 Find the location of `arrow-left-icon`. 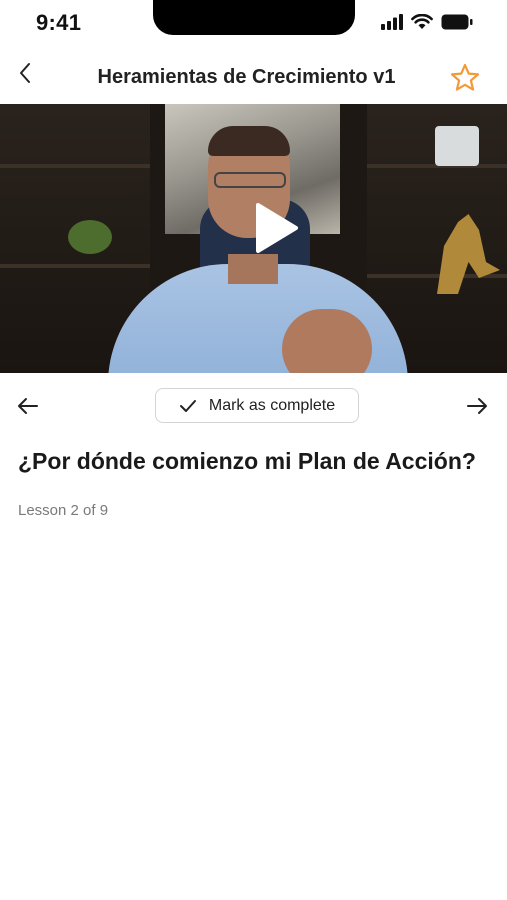

arrow-left-icon is located at coordinates (28, 406).